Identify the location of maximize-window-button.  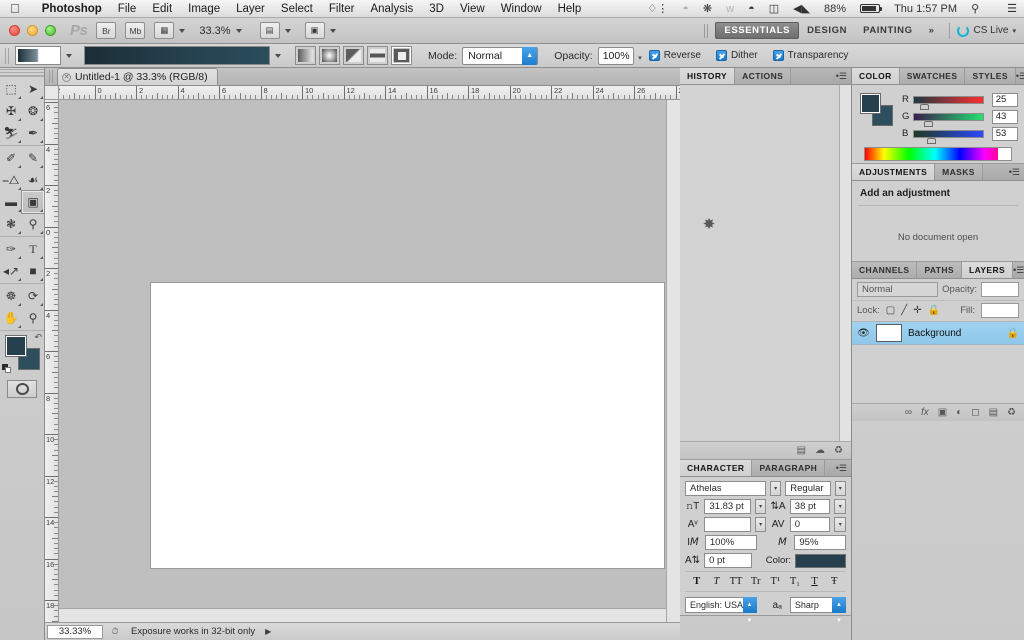
(50, 30).